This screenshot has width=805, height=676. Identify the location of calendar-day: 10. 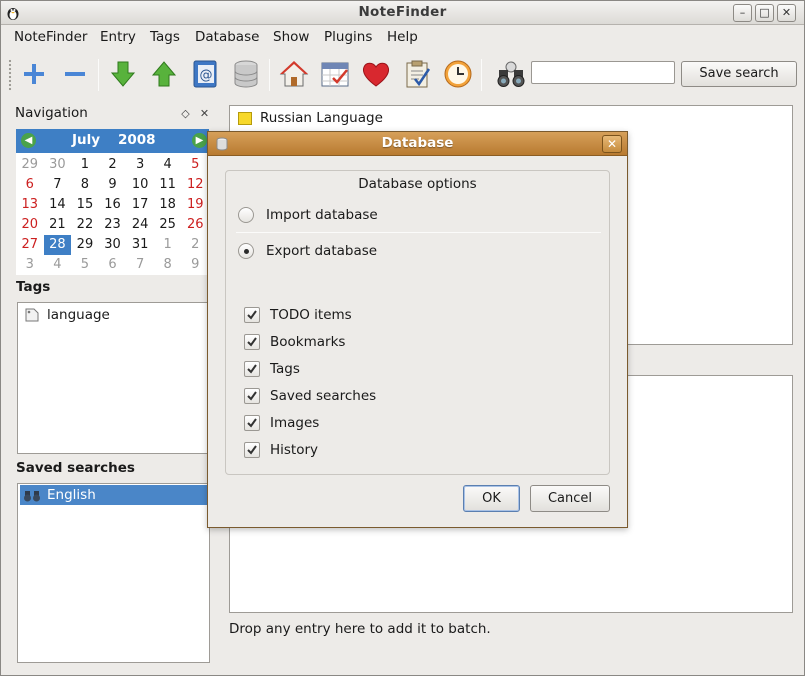
(140, 185).